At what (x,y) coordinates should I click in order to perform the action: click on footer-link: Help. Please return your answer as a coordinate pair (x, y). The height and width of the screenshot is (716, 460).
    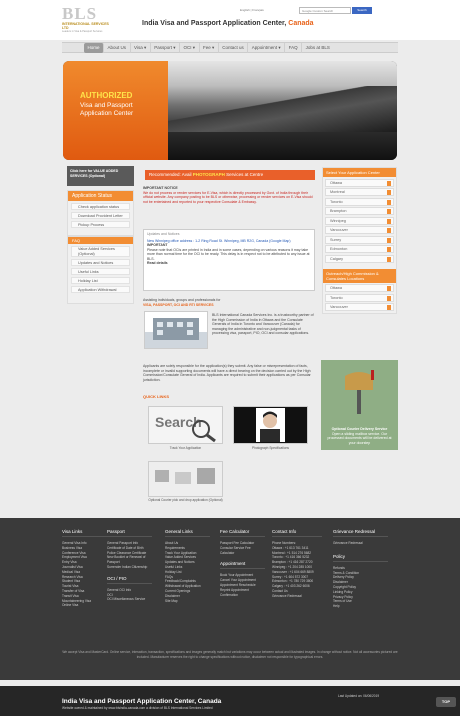
    Looking at the image, I should click on (360, 606).